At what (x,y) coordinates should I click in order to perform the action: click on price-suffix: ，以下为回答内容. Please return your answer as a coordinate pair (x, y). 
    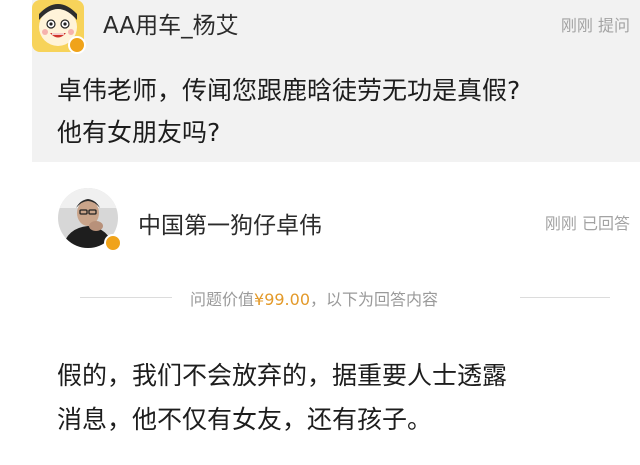
    Looking at the image, I should click on (374, 299).